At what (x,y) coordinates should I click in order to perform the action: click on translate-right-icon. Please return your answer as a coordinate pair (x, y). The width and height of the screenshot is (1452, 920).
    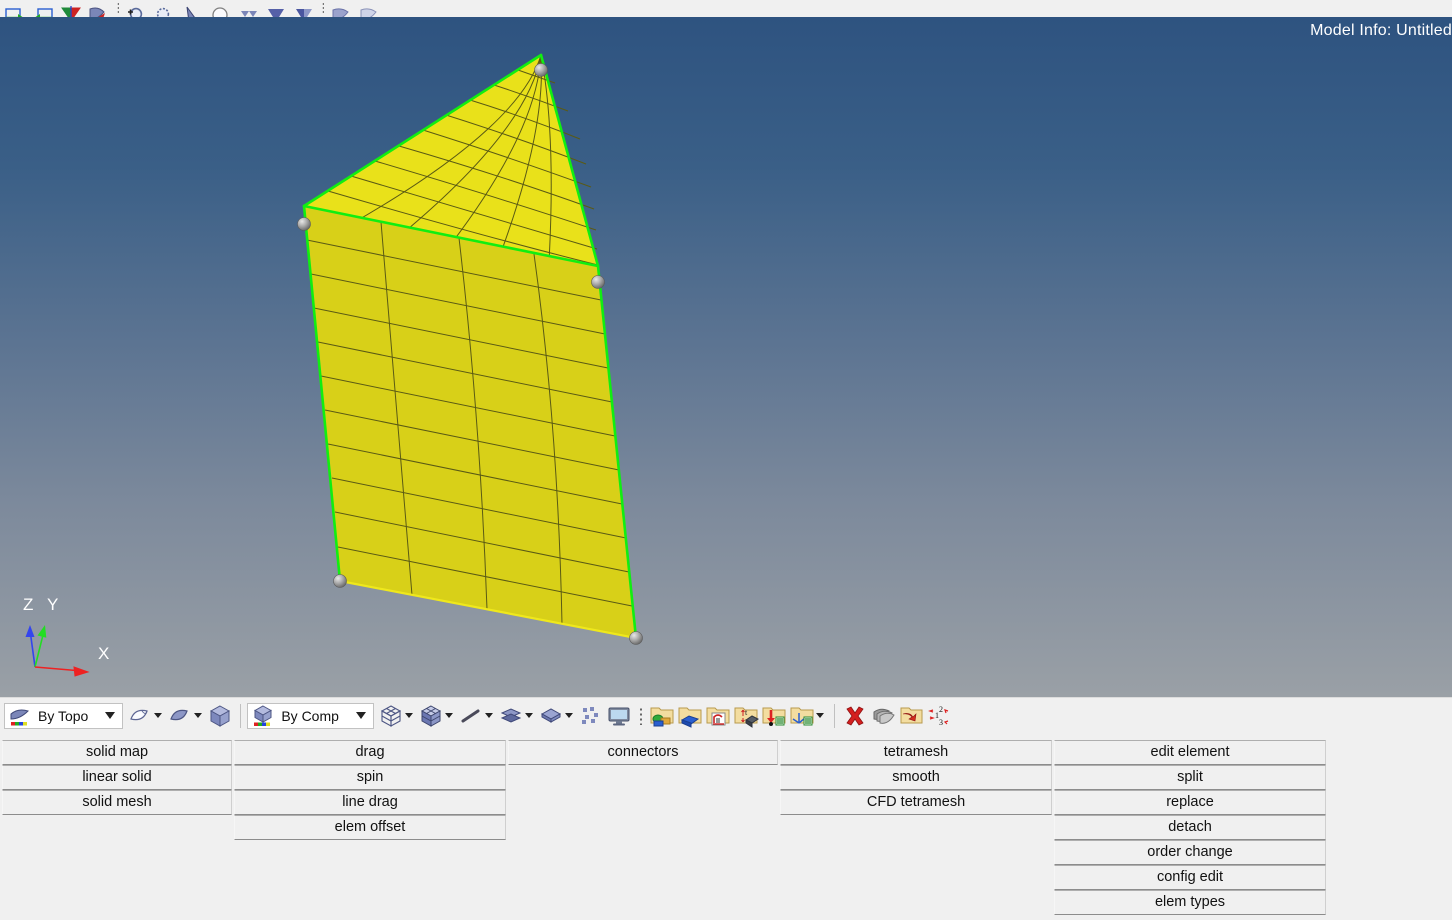
    Looking at the image, I should click on (15, 8).